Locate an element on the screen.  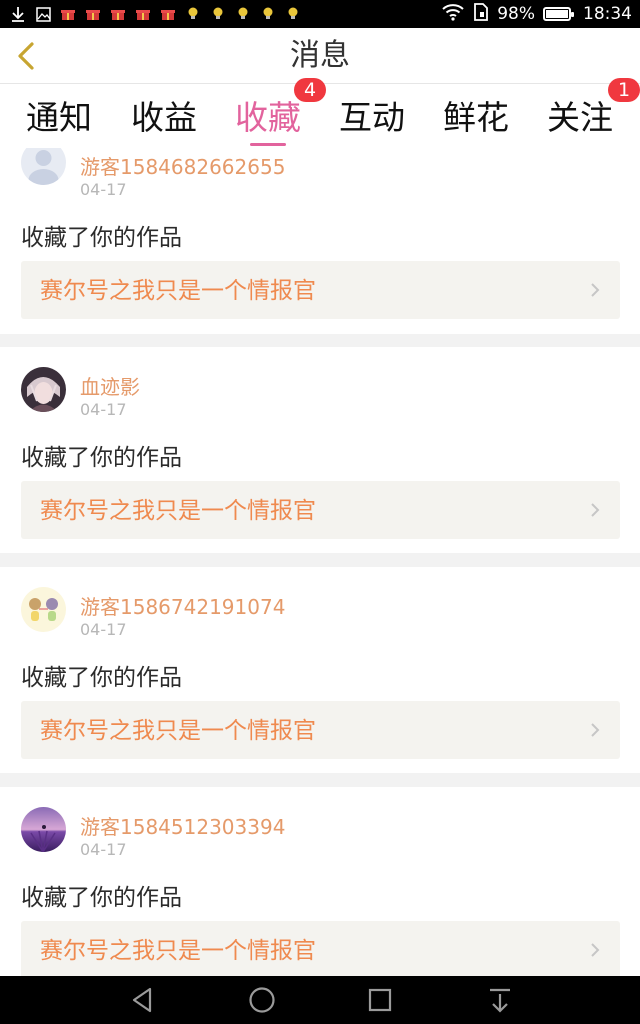
battery-icon is located at coordinates (558, 14).